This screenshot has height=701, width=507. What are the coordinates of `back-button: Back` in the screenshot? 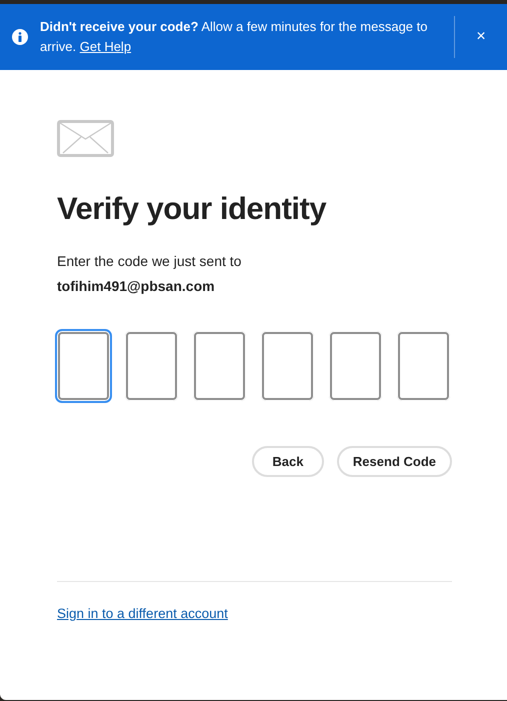 It's located at (288, 461).